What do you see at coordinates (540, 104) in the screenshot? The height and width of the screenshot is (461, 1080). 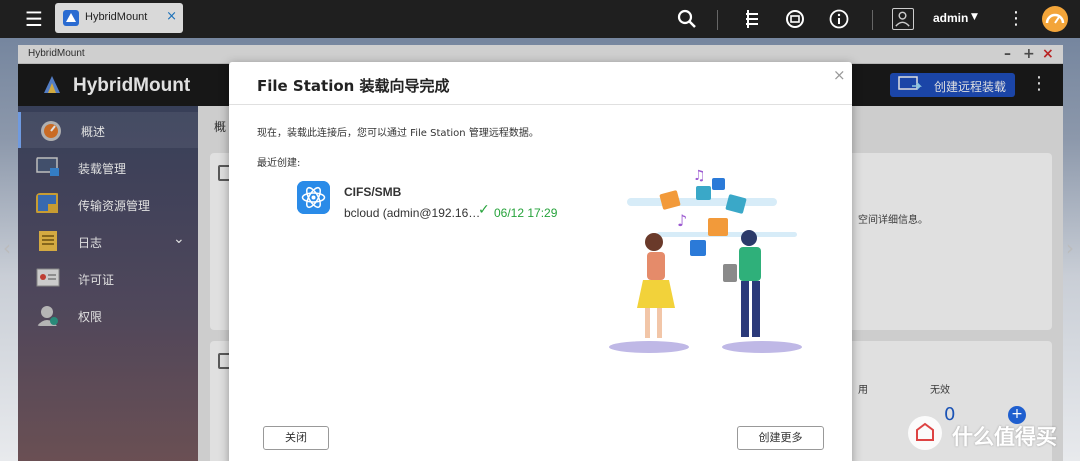 I see `dialog-divider` at bounding box center [540, 104].